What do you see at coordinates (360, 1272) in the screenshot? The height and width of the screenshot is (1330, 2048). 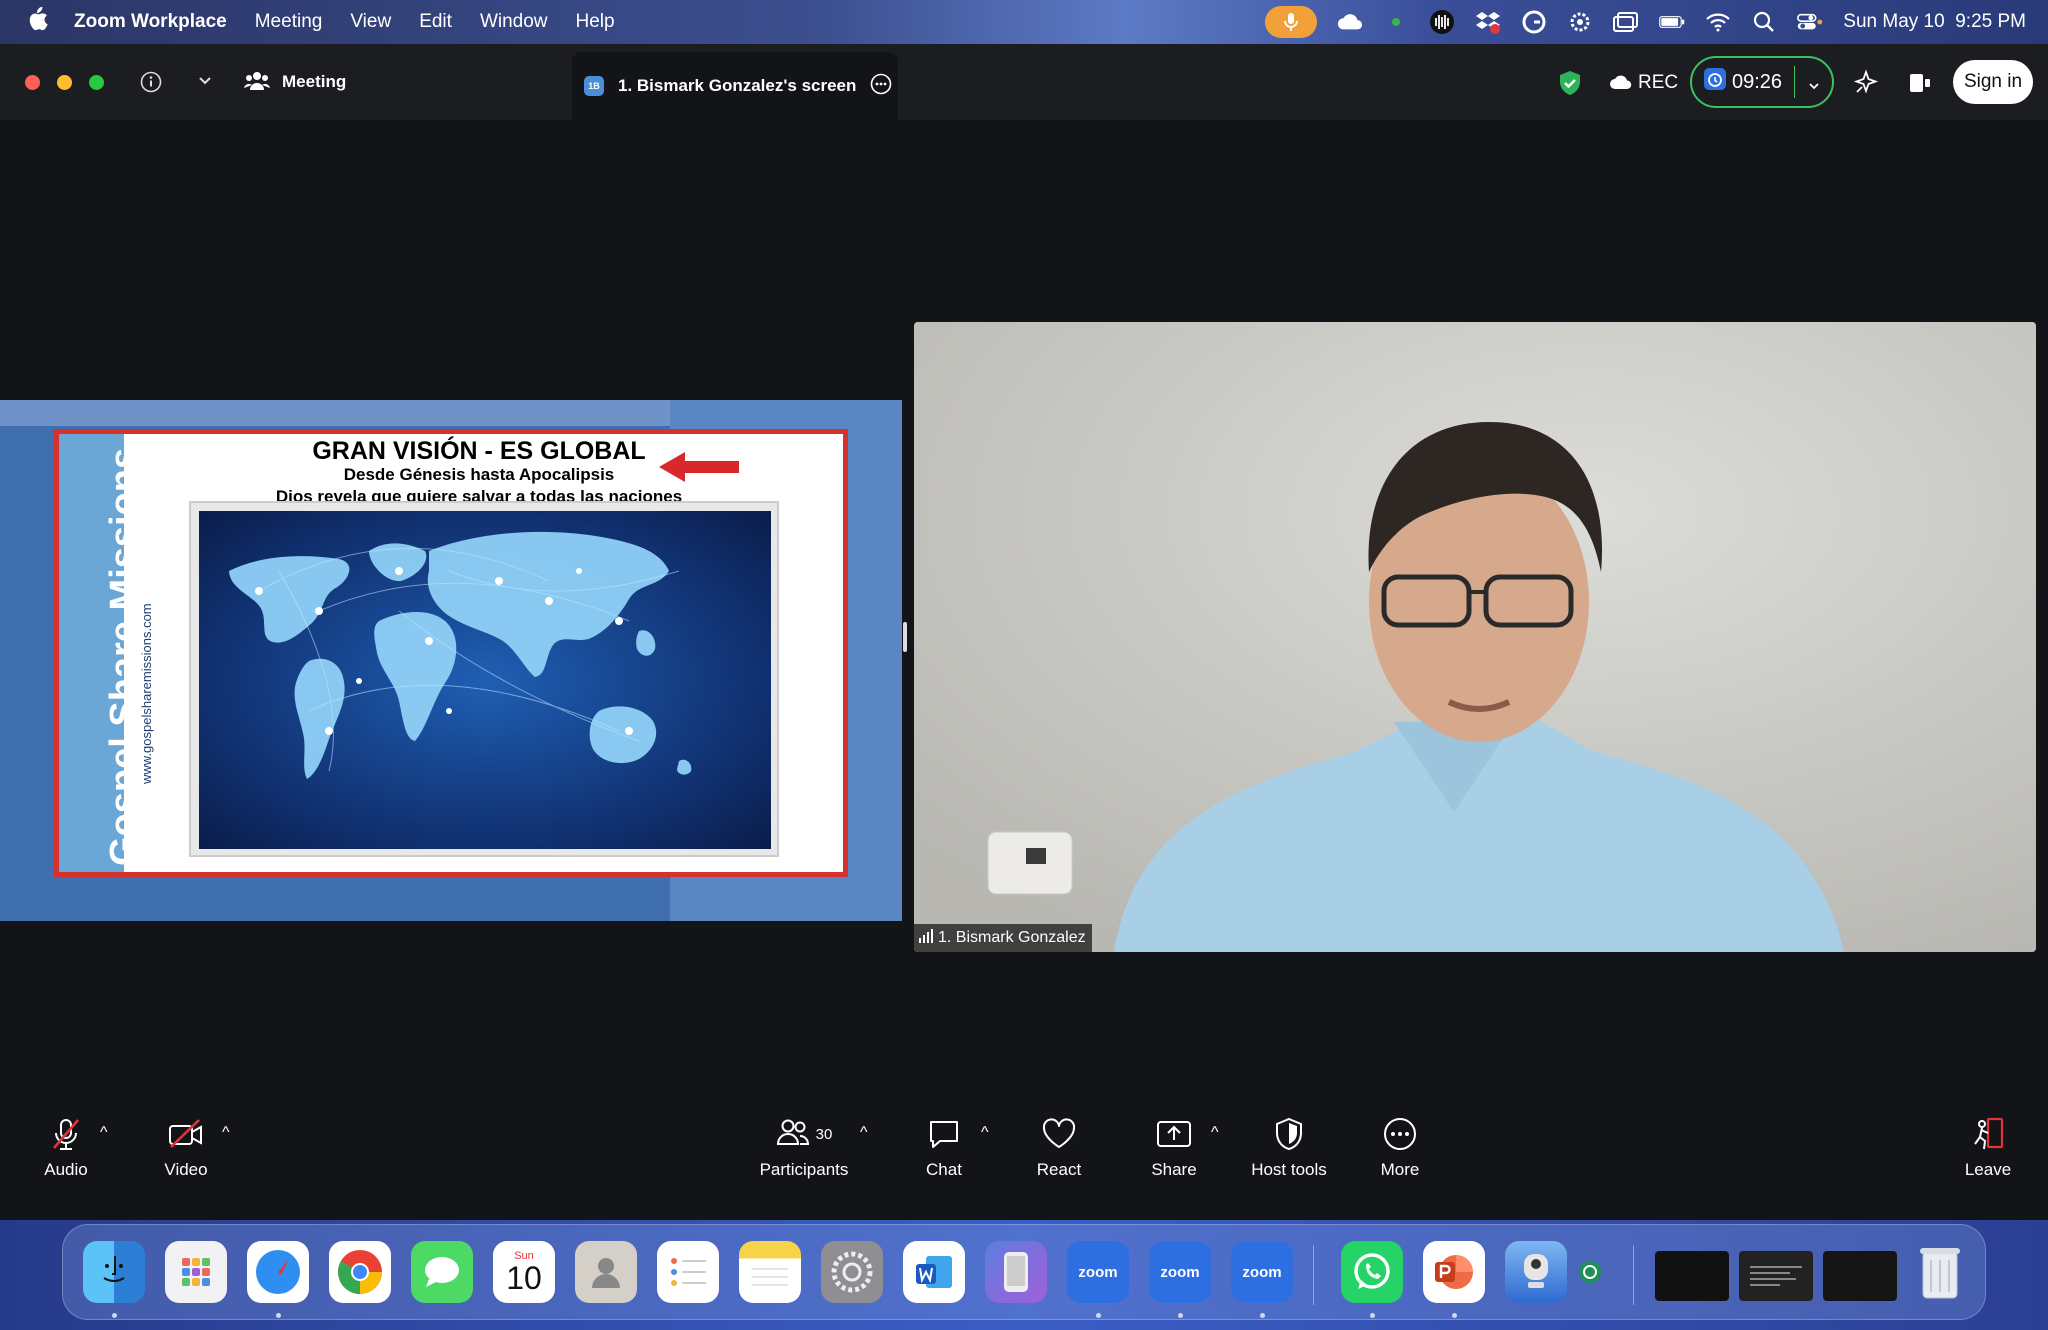 I see `chrome-icon` at bounding box center [360, 1272].